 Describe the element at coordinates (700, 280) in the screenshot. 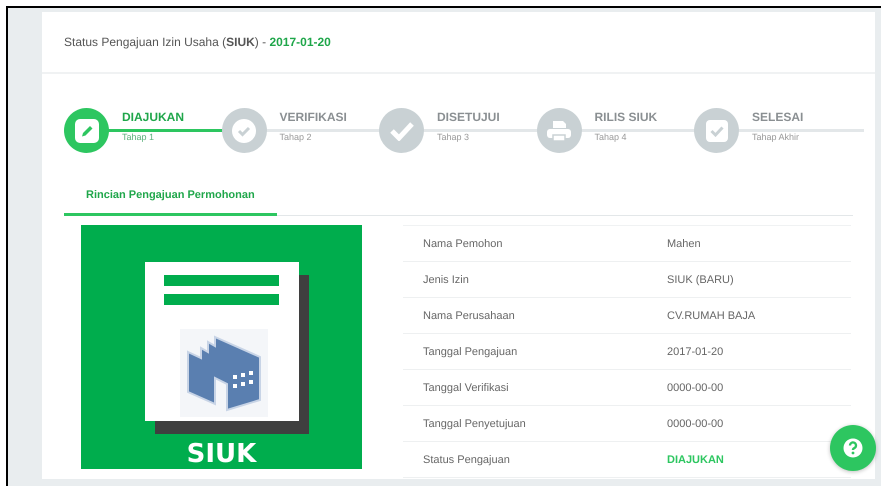

I see `detail-value: SIUK (BARU)` at that location.